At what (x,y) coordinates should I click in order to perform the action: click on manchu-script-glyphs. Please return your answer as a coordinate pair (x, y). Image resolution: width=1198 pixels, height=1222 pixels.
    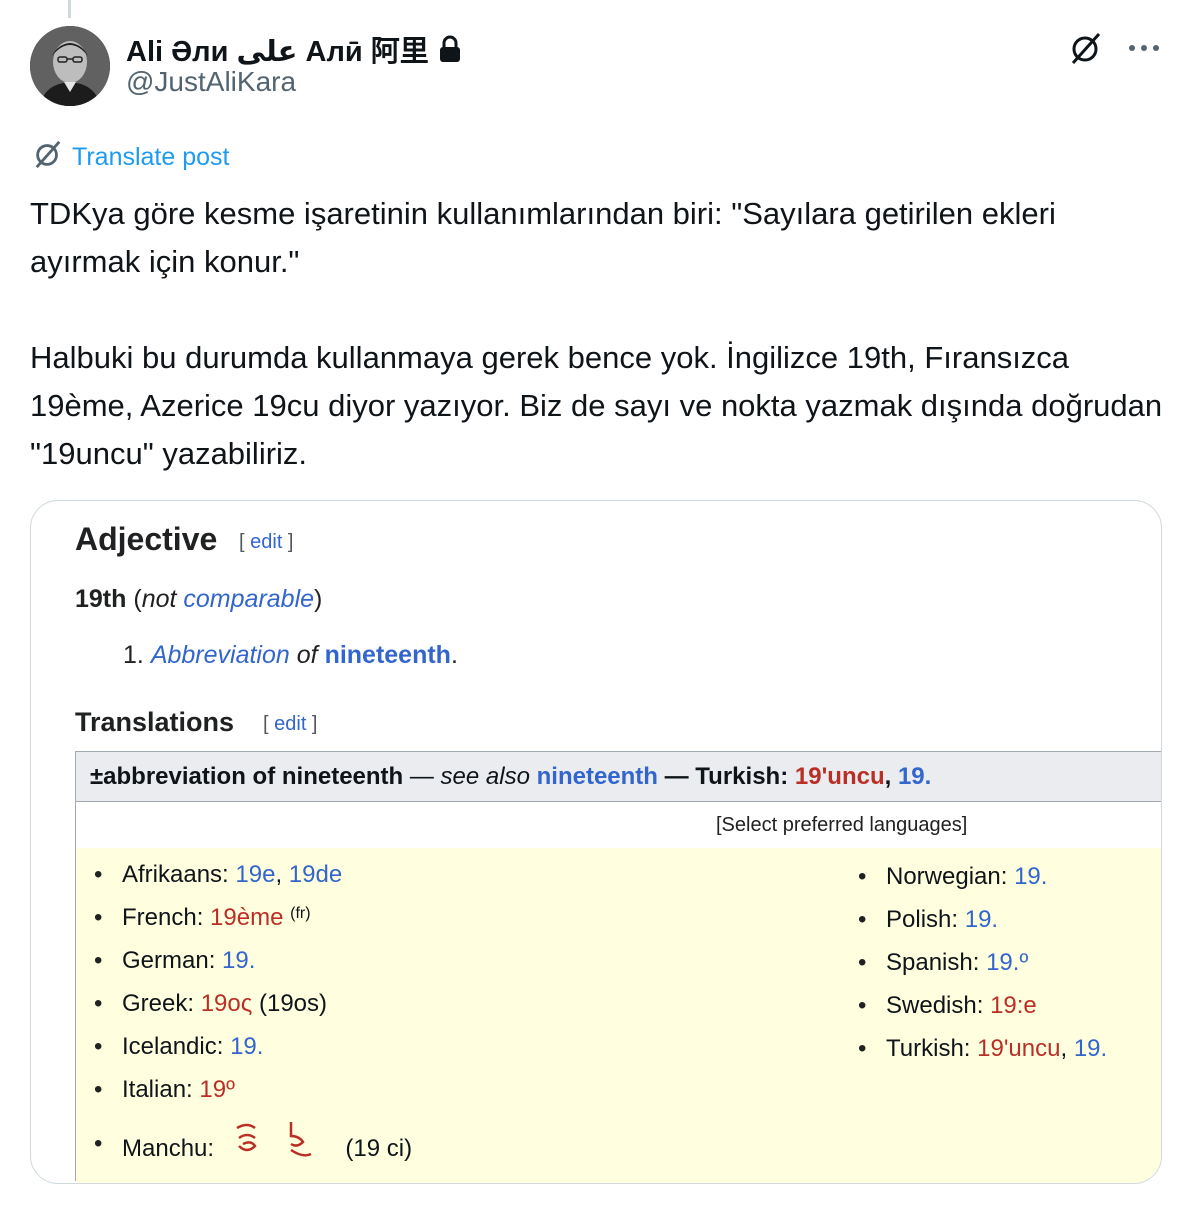
    Looking at the image, I should click on (275, 1149).